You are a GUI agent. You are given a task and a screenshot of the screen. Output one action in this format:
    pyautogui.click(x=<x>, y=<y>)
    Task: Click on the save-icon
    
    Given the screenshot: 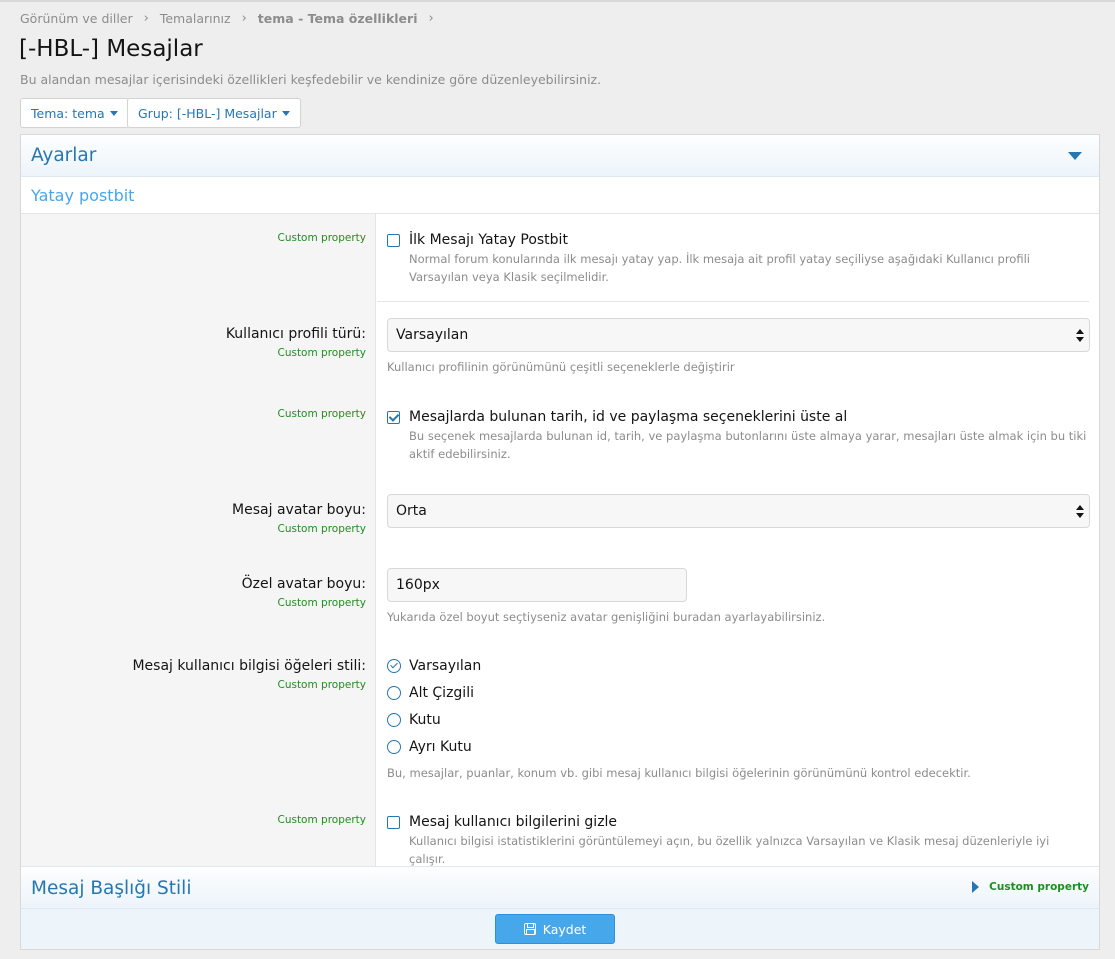 What is the action you would take?
    pyautogui.click(x=529, y=929)
    